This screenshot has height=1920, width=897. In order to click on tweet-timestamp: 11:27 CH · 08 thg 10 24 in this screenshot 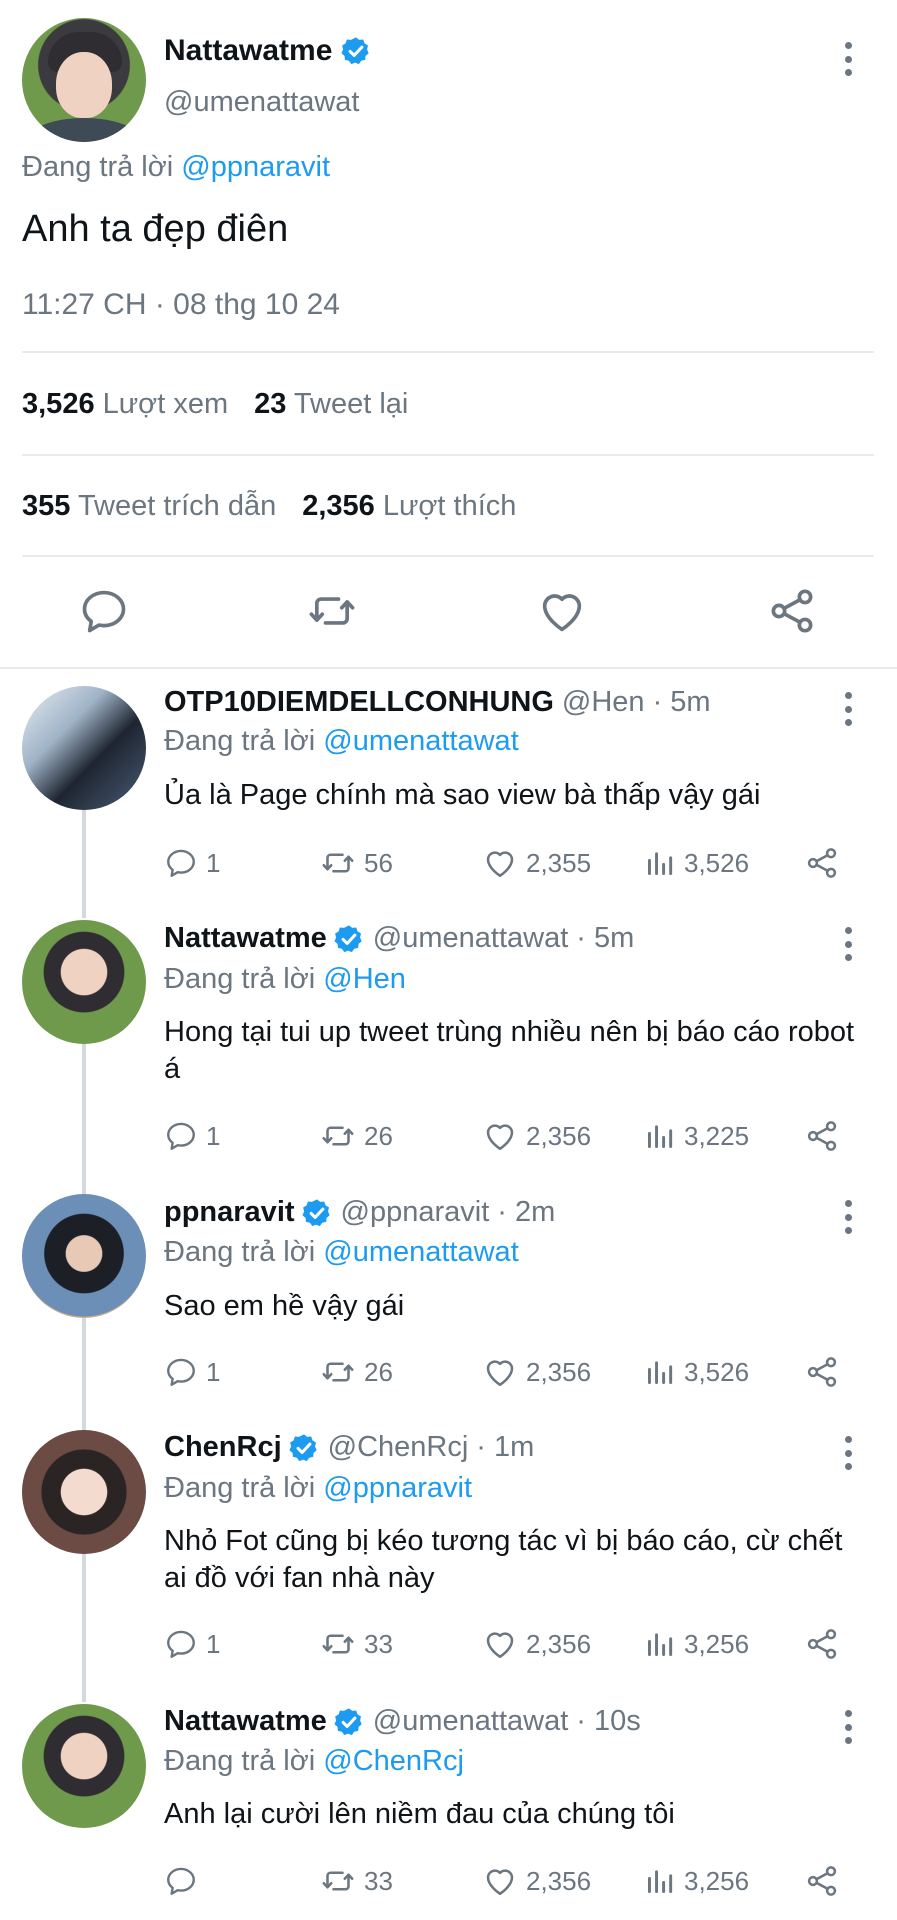, I will do `click(181, 305)`.